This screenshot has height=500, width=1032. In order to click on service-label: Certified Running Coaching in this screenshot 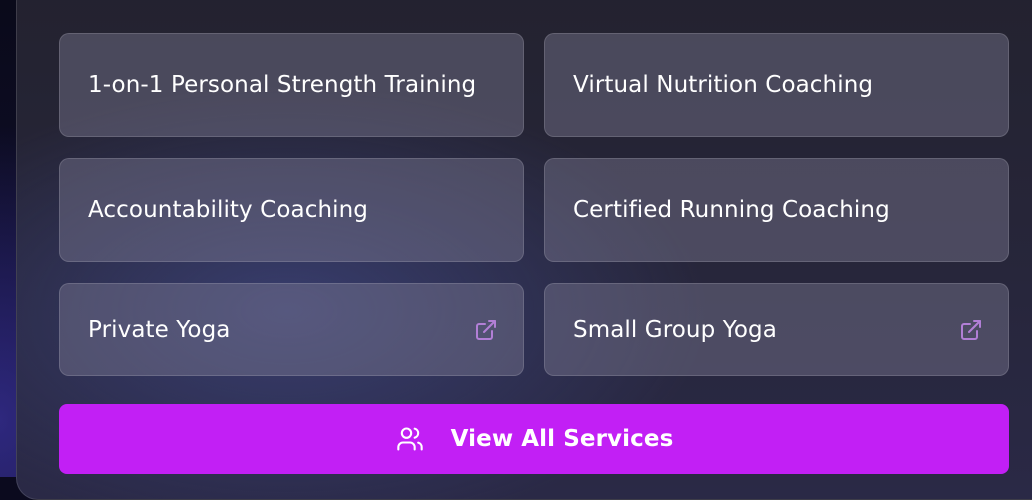, I will do `click(731, 210)`.